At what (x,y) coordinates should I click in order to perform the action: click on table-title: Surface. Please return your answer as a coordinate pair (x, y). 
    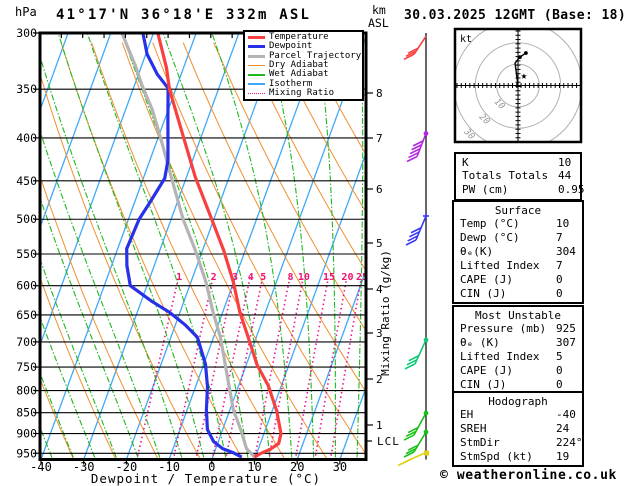
    Looking at the image, I should click on (518, 210).